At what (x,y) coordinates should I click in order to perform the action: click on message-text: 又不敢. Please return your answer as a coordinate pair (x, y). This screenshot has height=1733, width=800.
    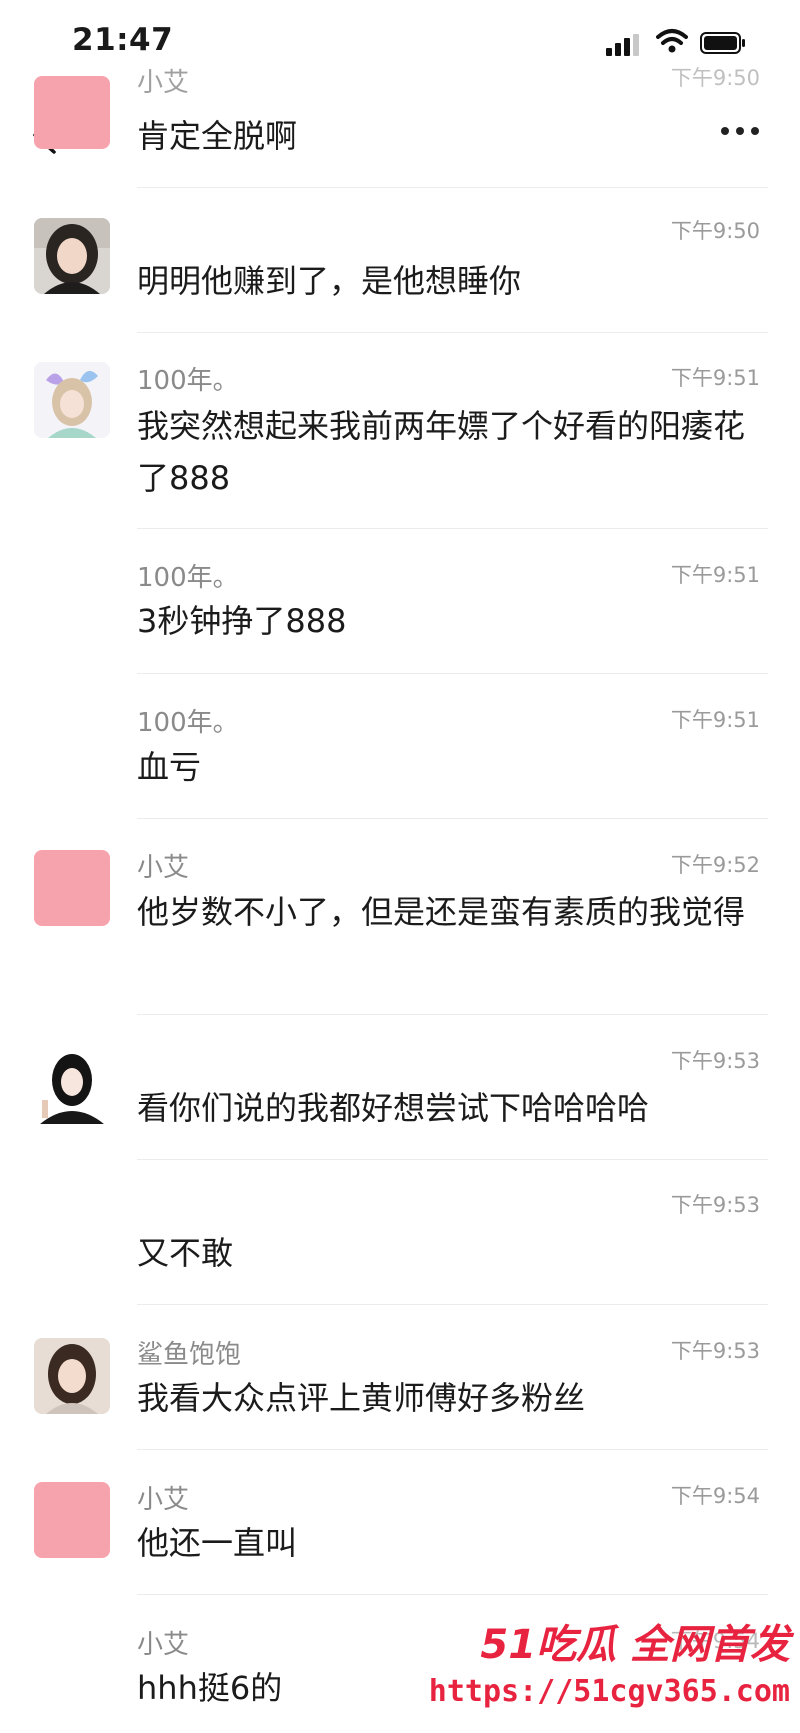
    Looking at the image, I should click on (185, 1253).